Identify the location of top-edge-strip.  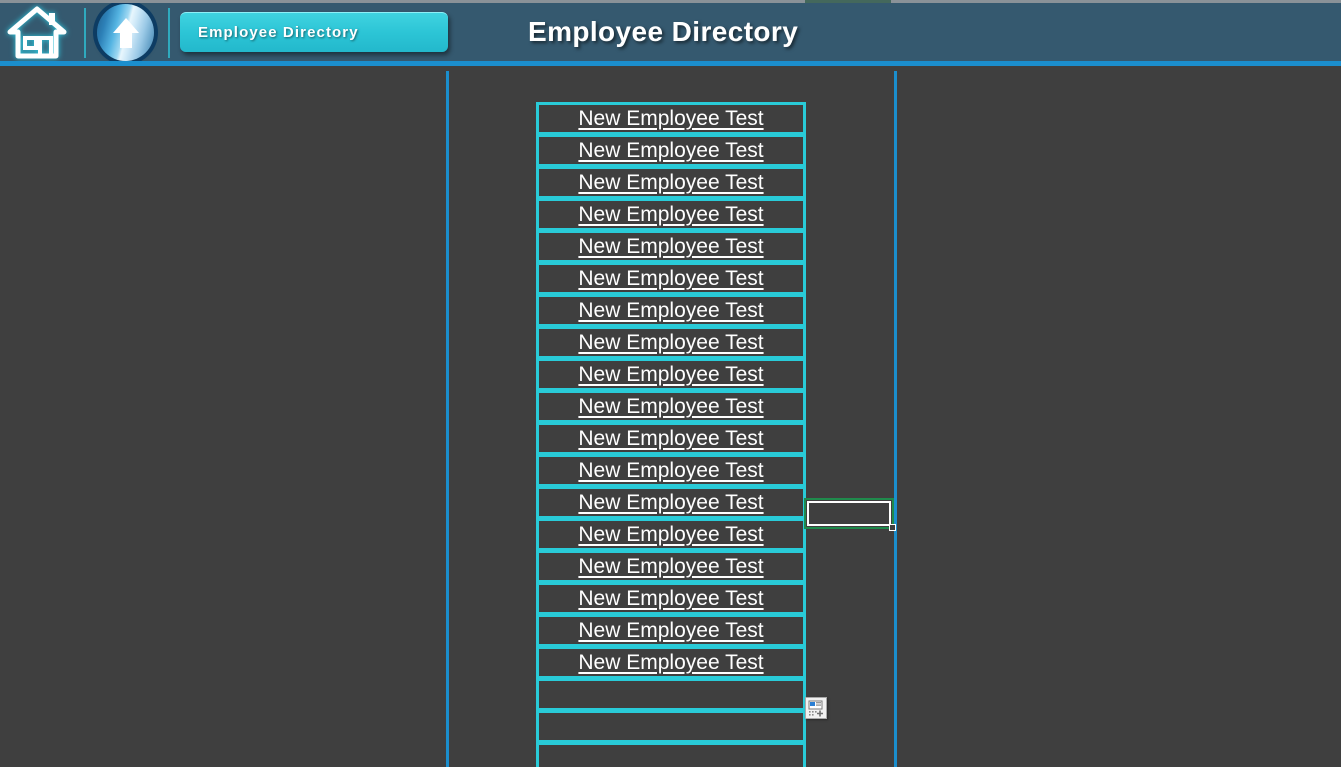
(670, 1).